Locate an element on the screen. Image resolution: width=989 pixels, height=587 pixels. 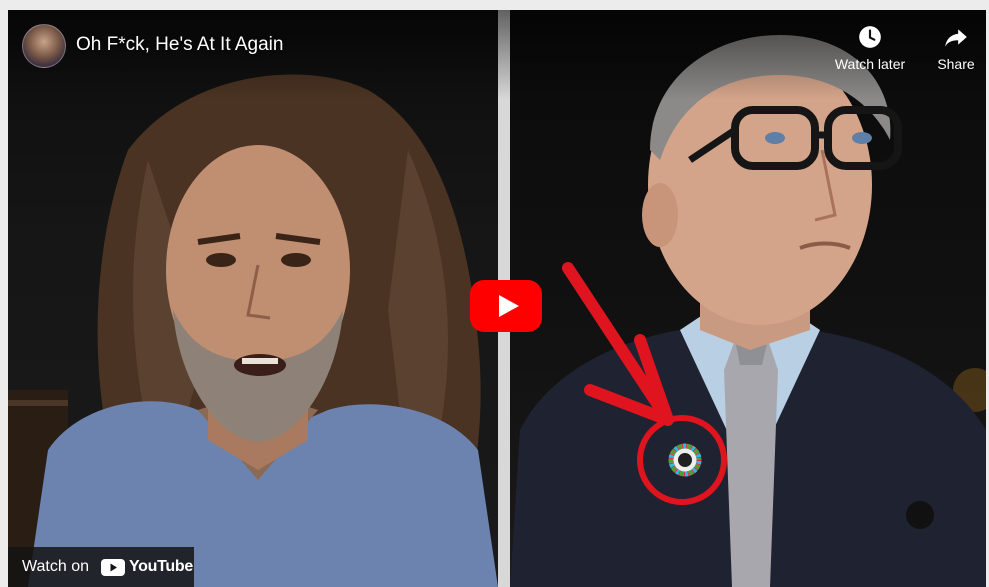
play-button is located at coordinates (506, 306).